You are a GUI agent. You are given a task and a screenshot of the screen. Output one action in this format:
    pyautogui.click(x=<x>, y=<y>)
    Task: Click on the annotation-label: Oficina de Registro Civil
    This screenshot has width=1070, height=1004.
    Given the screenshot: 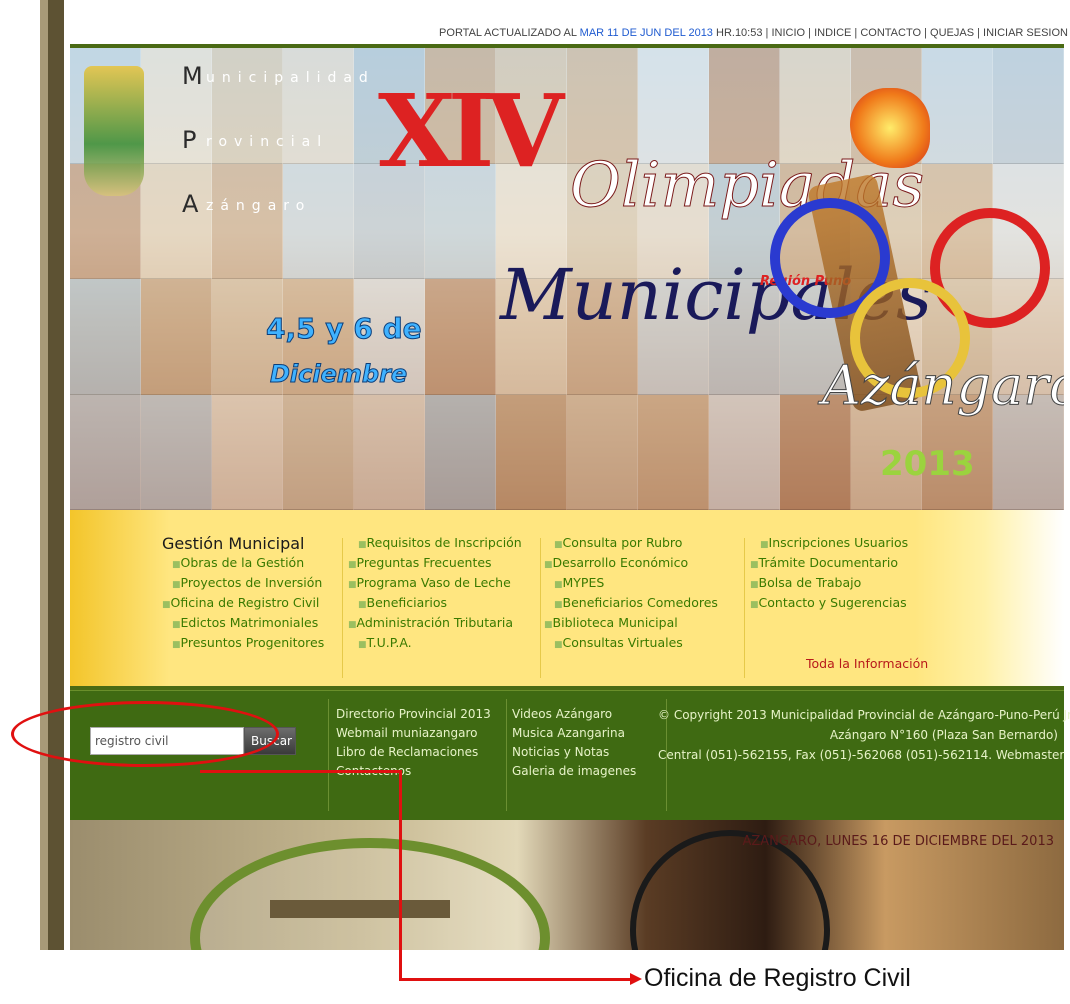 What is the action you would take?
    pyautogui.click(x=777, y=978)
    